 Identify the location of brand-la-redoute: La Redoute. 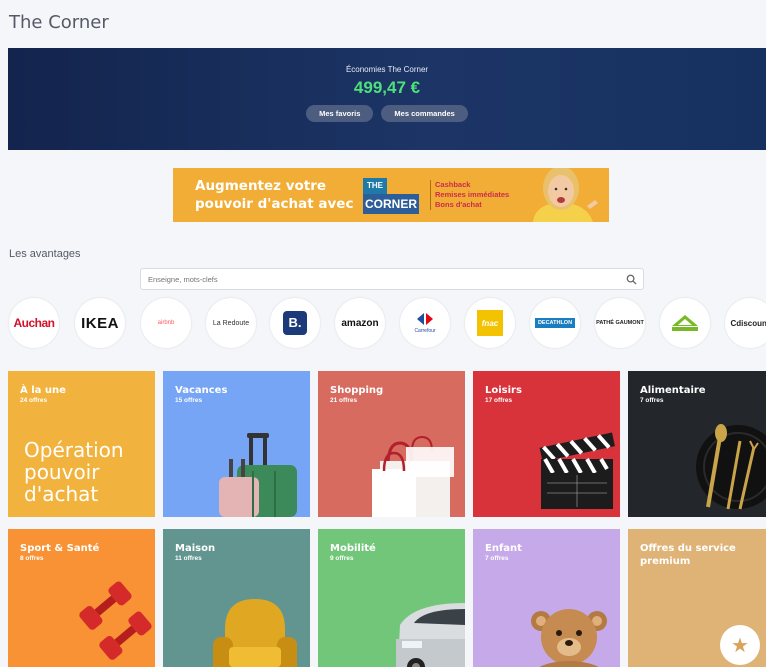
(231, 323).